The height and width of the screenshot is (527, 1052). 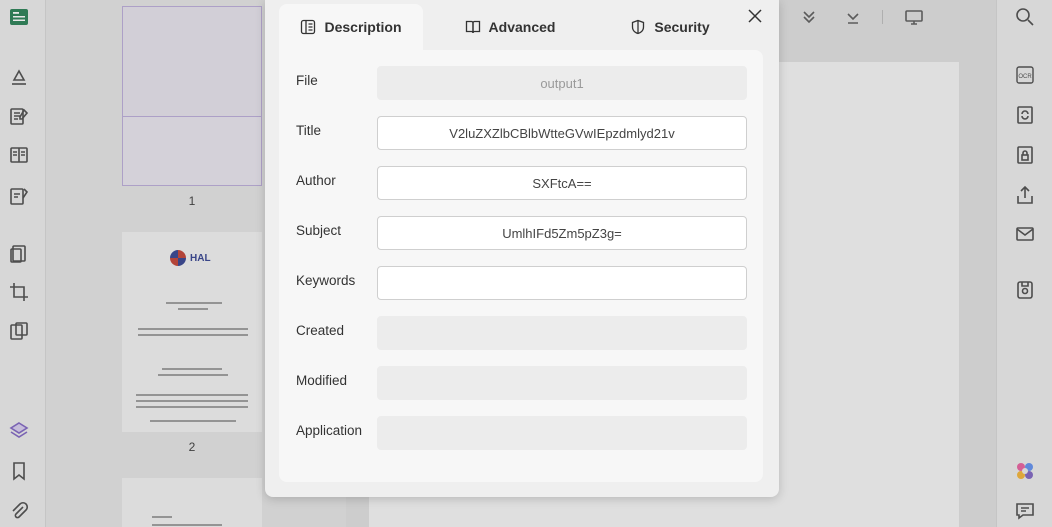 I want to click on modified-row: Modified, so click(x=521, y=383).